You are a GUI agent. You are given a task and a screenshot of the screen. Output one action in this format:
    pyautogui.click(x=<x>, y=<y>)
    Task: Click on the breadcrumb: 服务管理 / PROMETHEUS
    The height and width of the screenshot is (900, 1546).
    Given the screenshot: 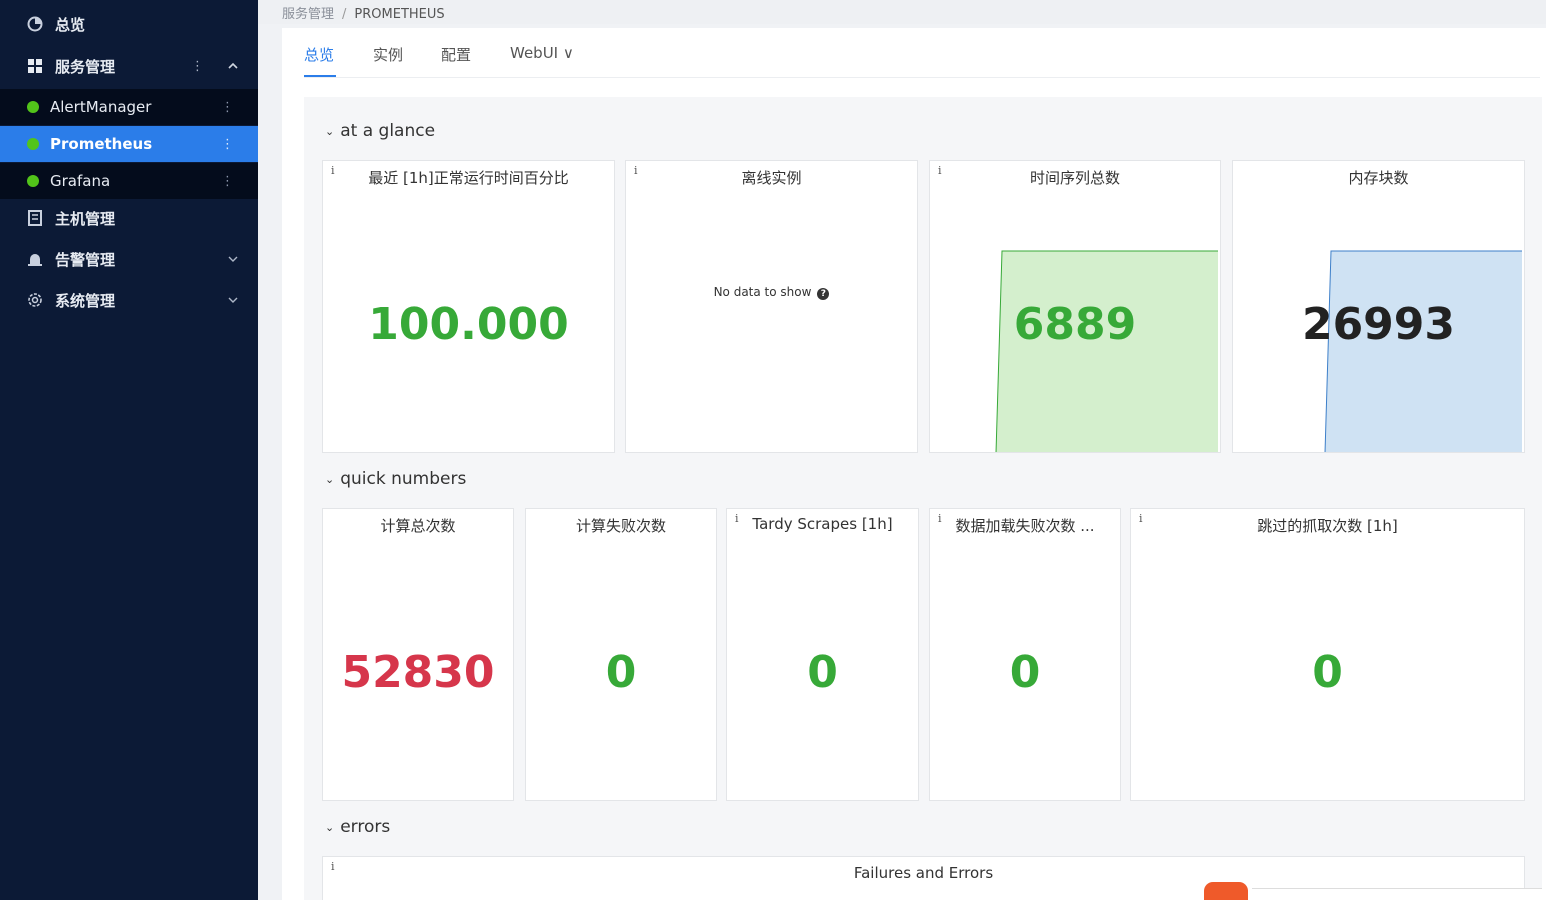 What is the action you would take?
    pyautogui.click(x=363, y=12)
    